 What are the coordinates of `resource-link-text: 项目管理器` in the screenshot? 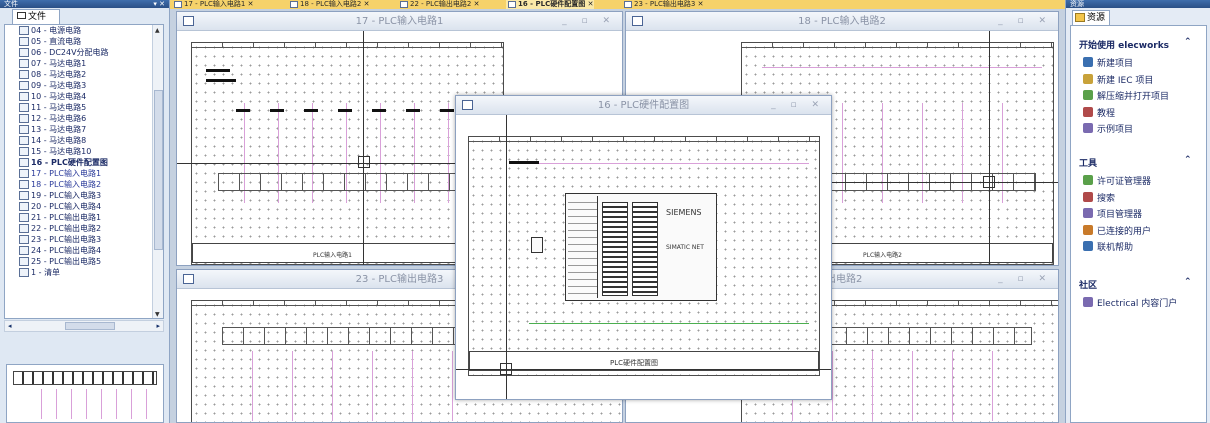 It's located at (1120, 215).